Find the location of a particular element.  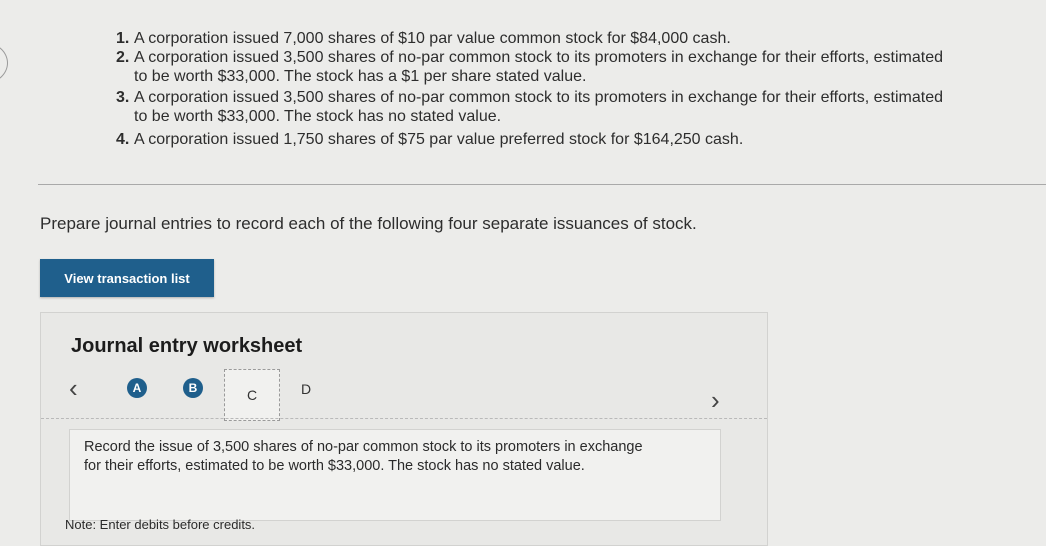

view-transaction-list-button: View transaction list is located at coordinates (127, 278).